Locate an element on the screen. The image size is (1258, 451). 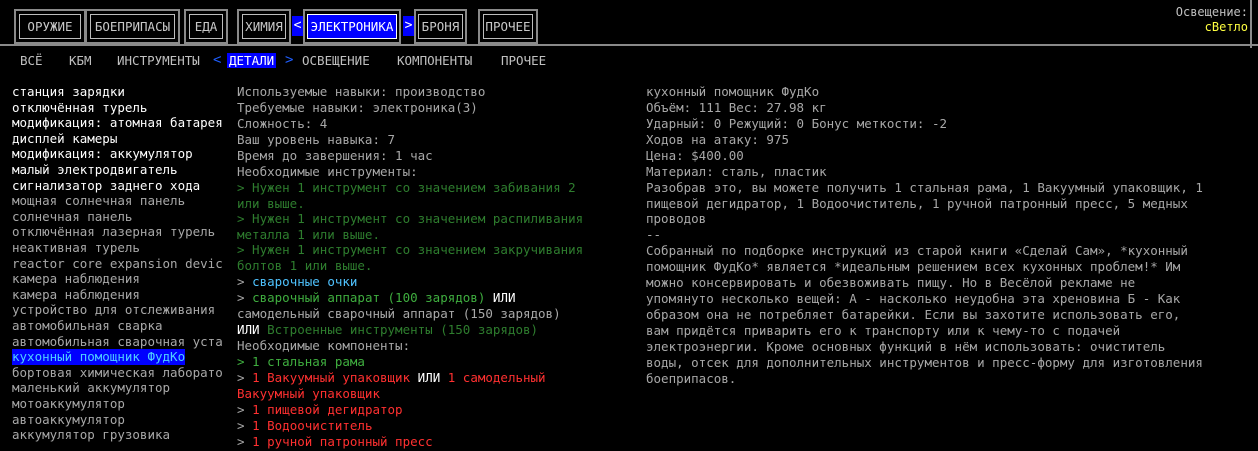
recipe-list-item: отключённая турель is located at coordinates (124, 108).